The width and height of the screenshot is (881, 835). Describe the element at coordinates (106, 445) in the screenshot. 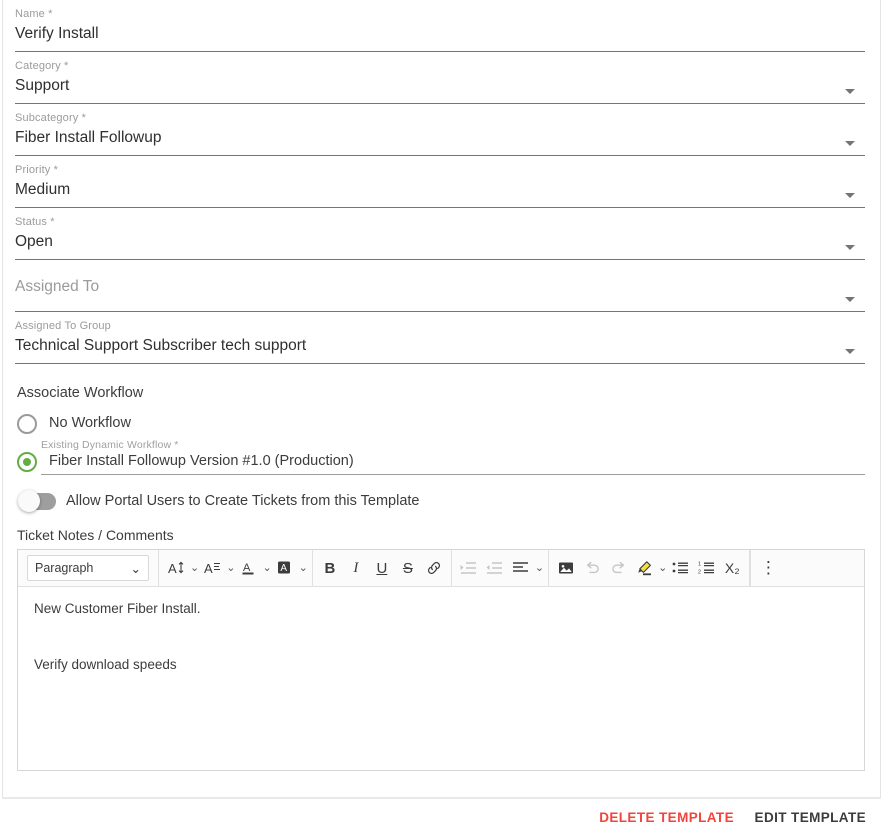

I see `existing-dynamic-workflow-label-text: Existing Dynamic Workflow` at that location.